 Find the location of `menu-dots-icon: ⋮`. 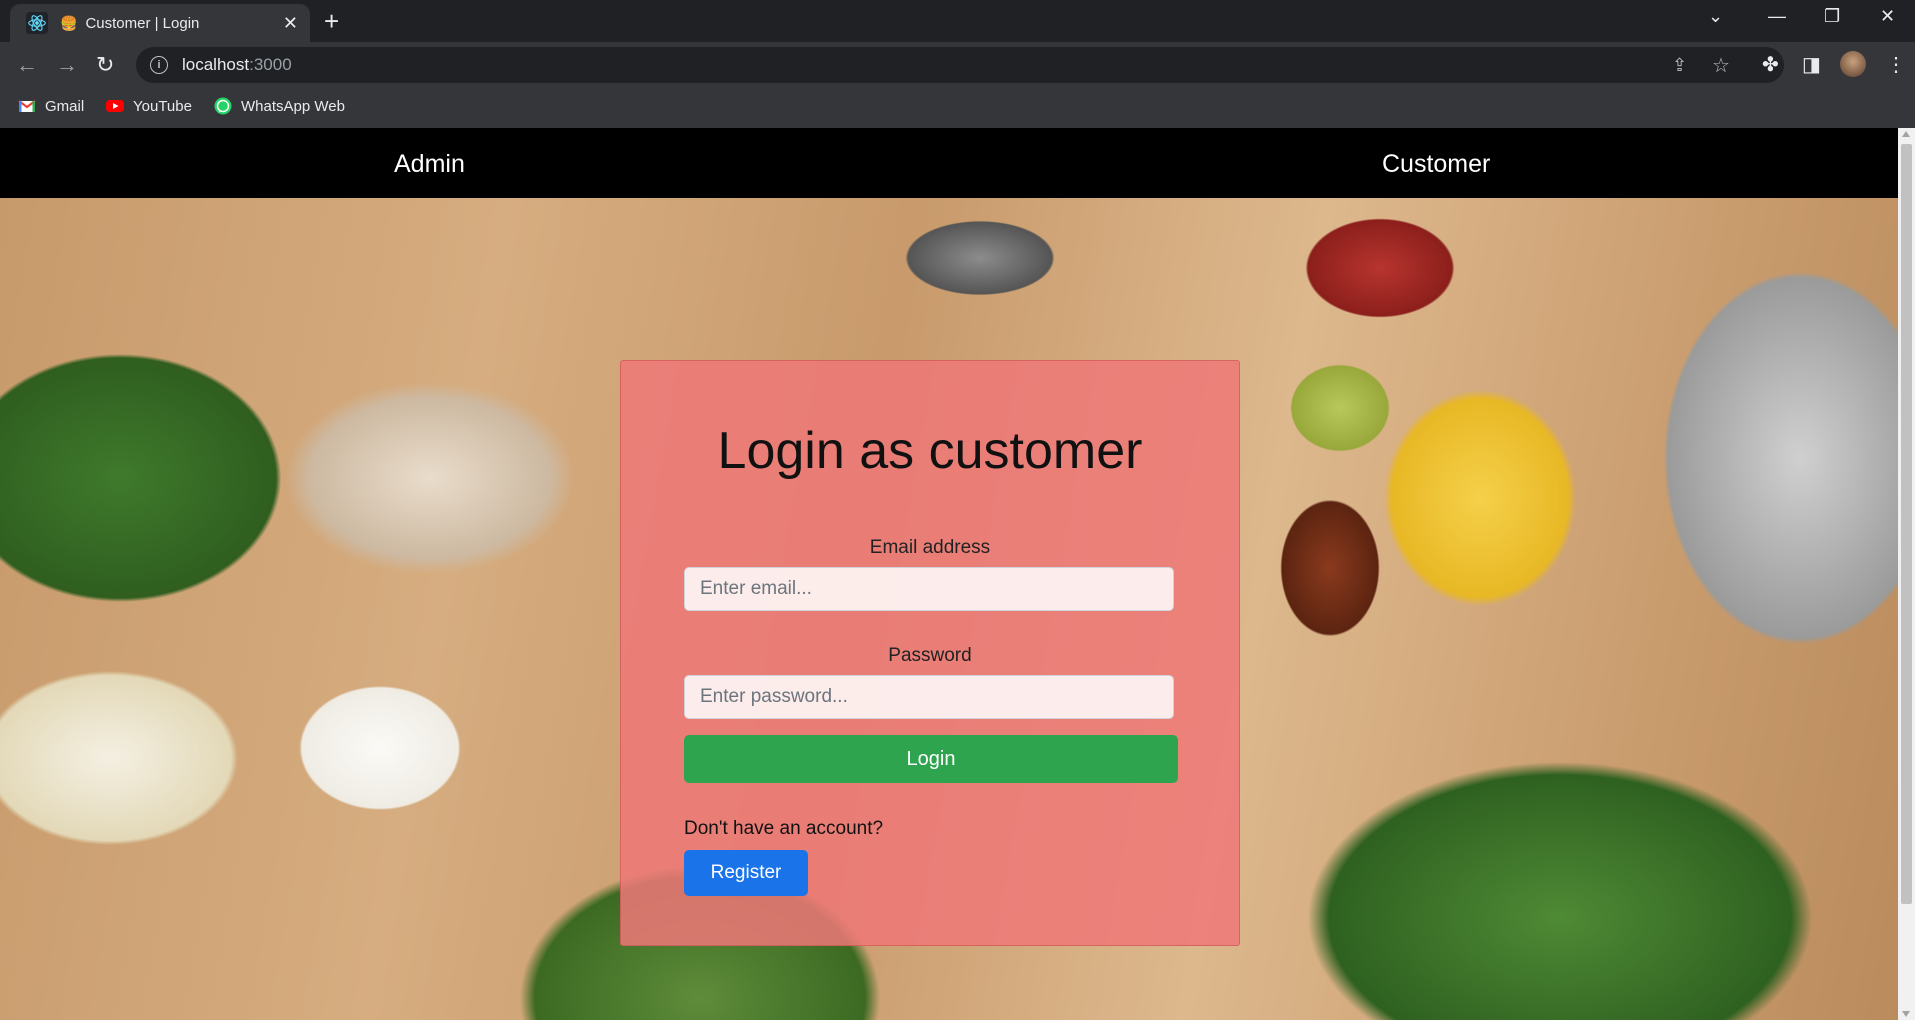

menu-dots-icon: ⋮ is located at coordinates (1896, 64).